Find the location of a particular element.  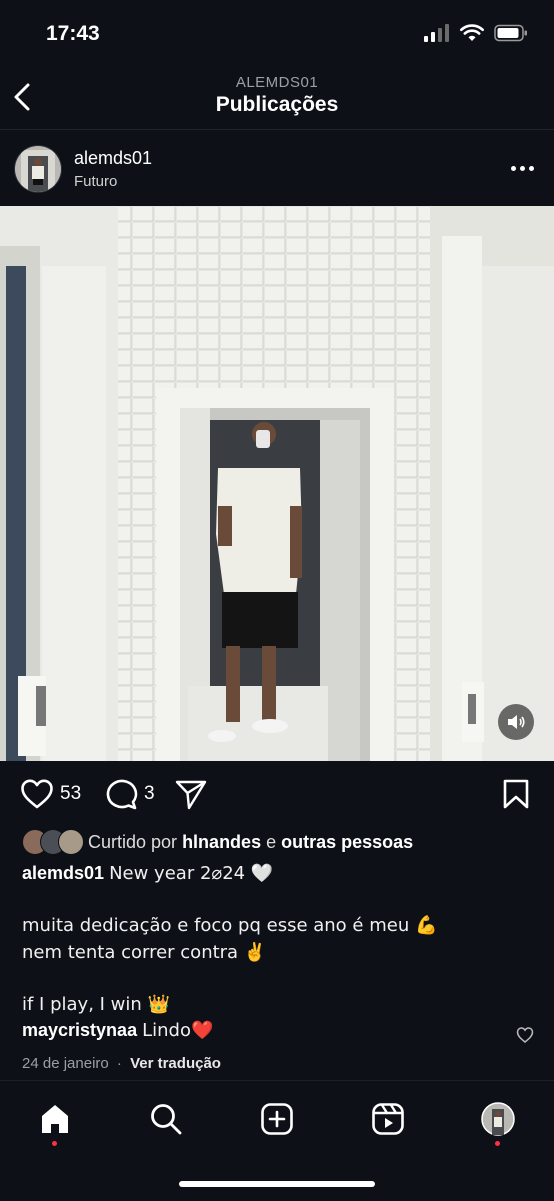

cellular-signal-icon is located at coordinates (436, 33).